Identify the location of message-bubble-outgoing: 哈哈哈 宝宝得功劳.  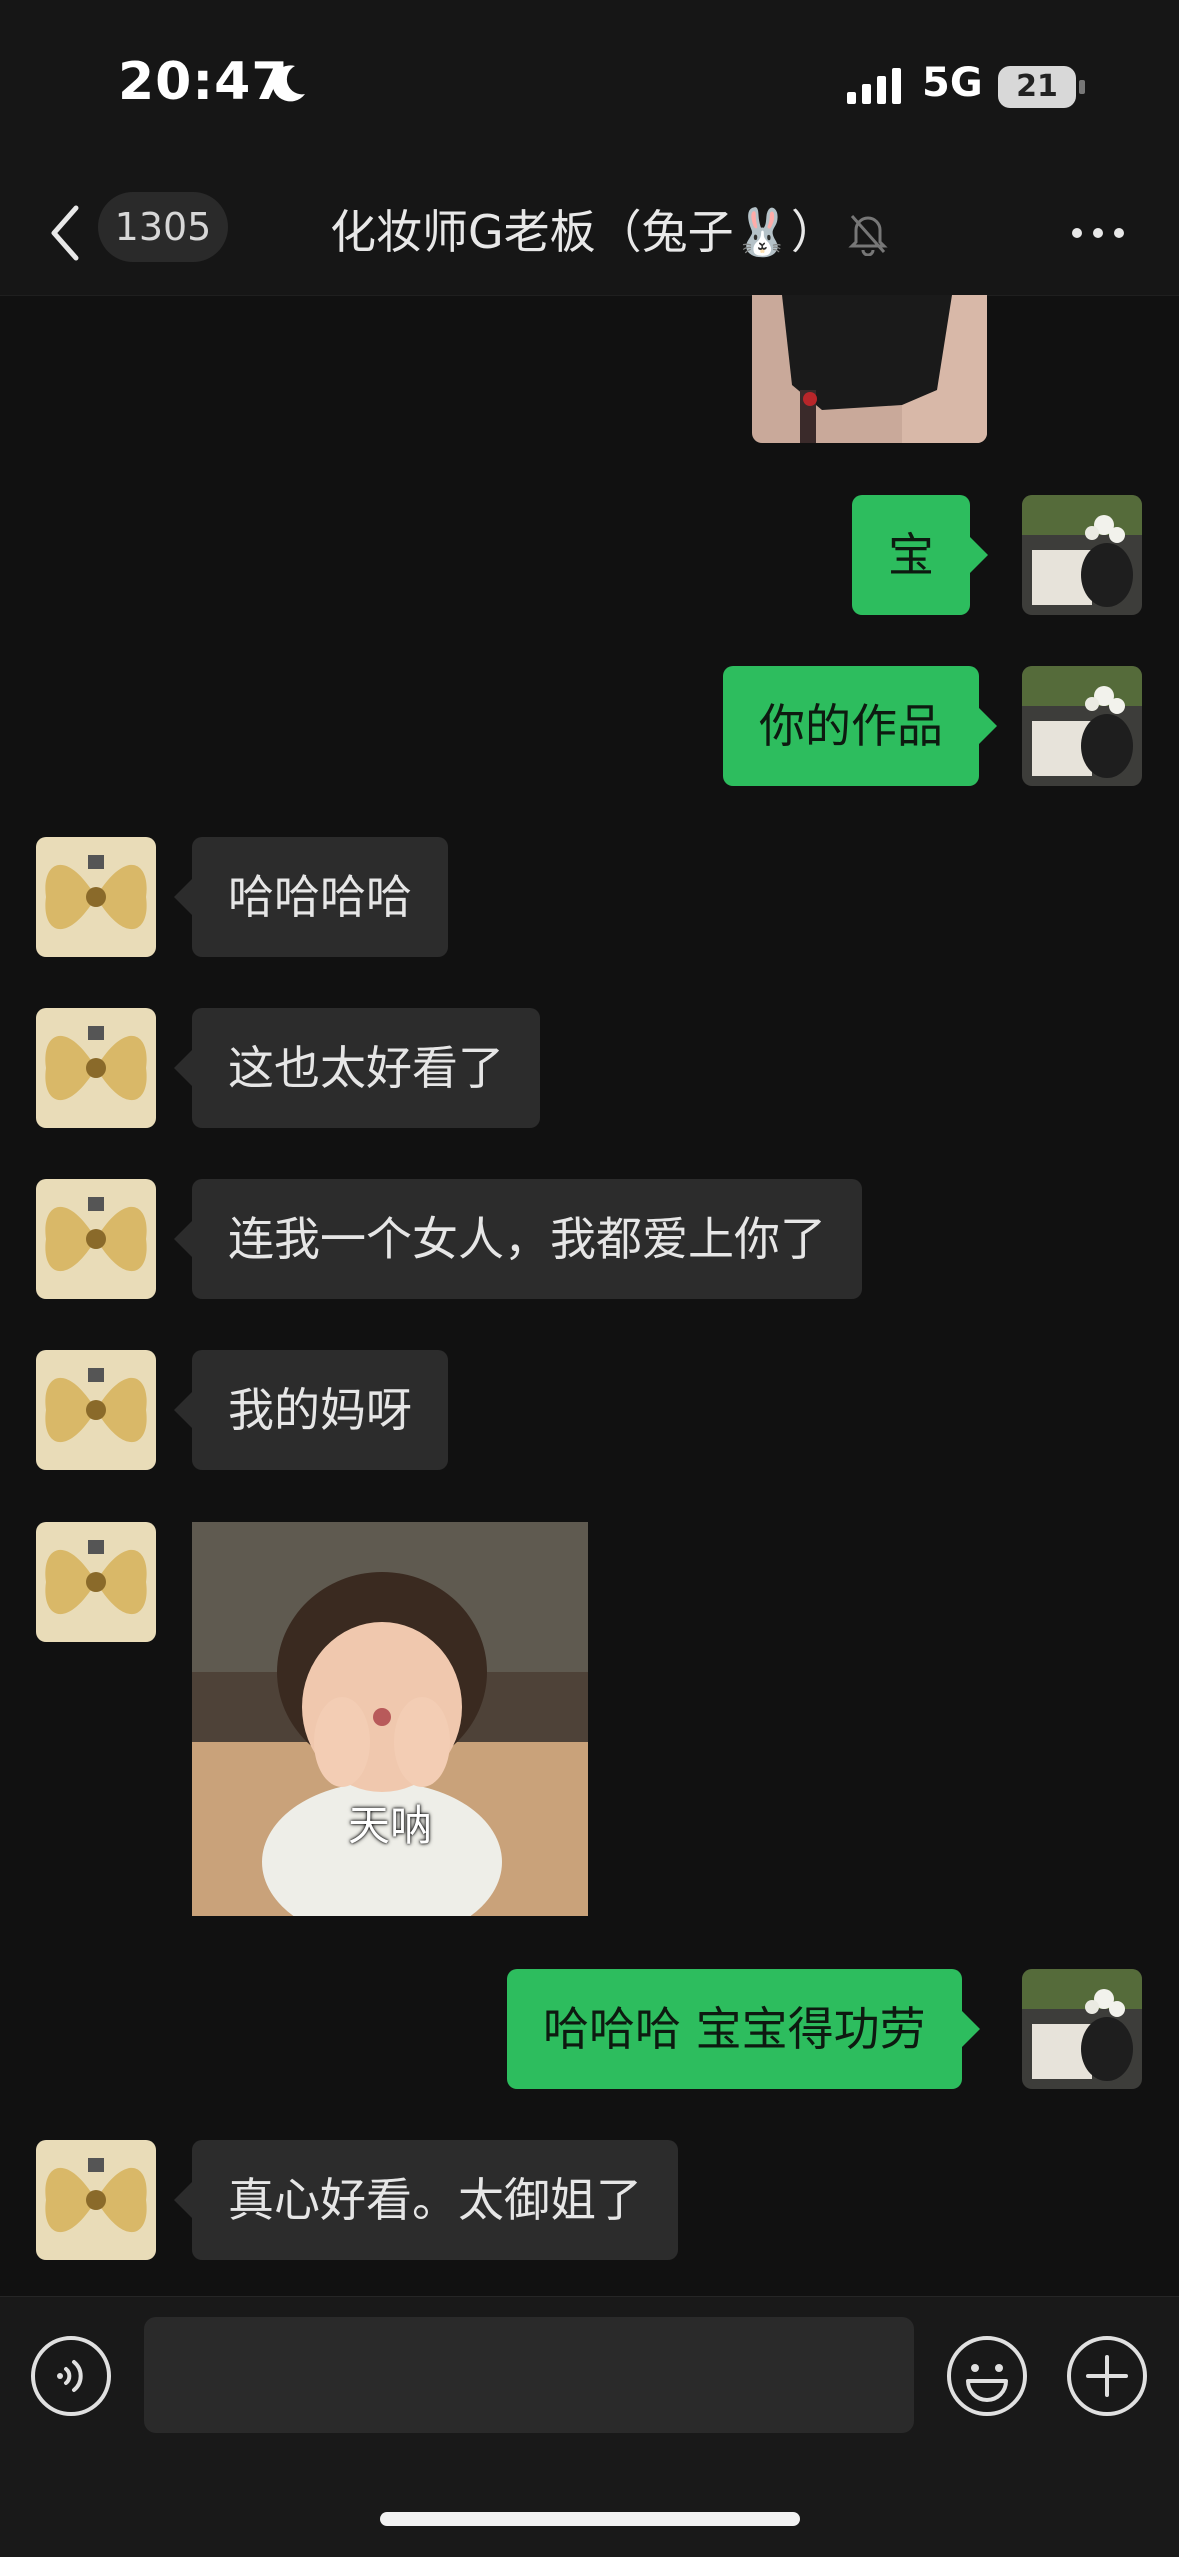
(743, 2029).